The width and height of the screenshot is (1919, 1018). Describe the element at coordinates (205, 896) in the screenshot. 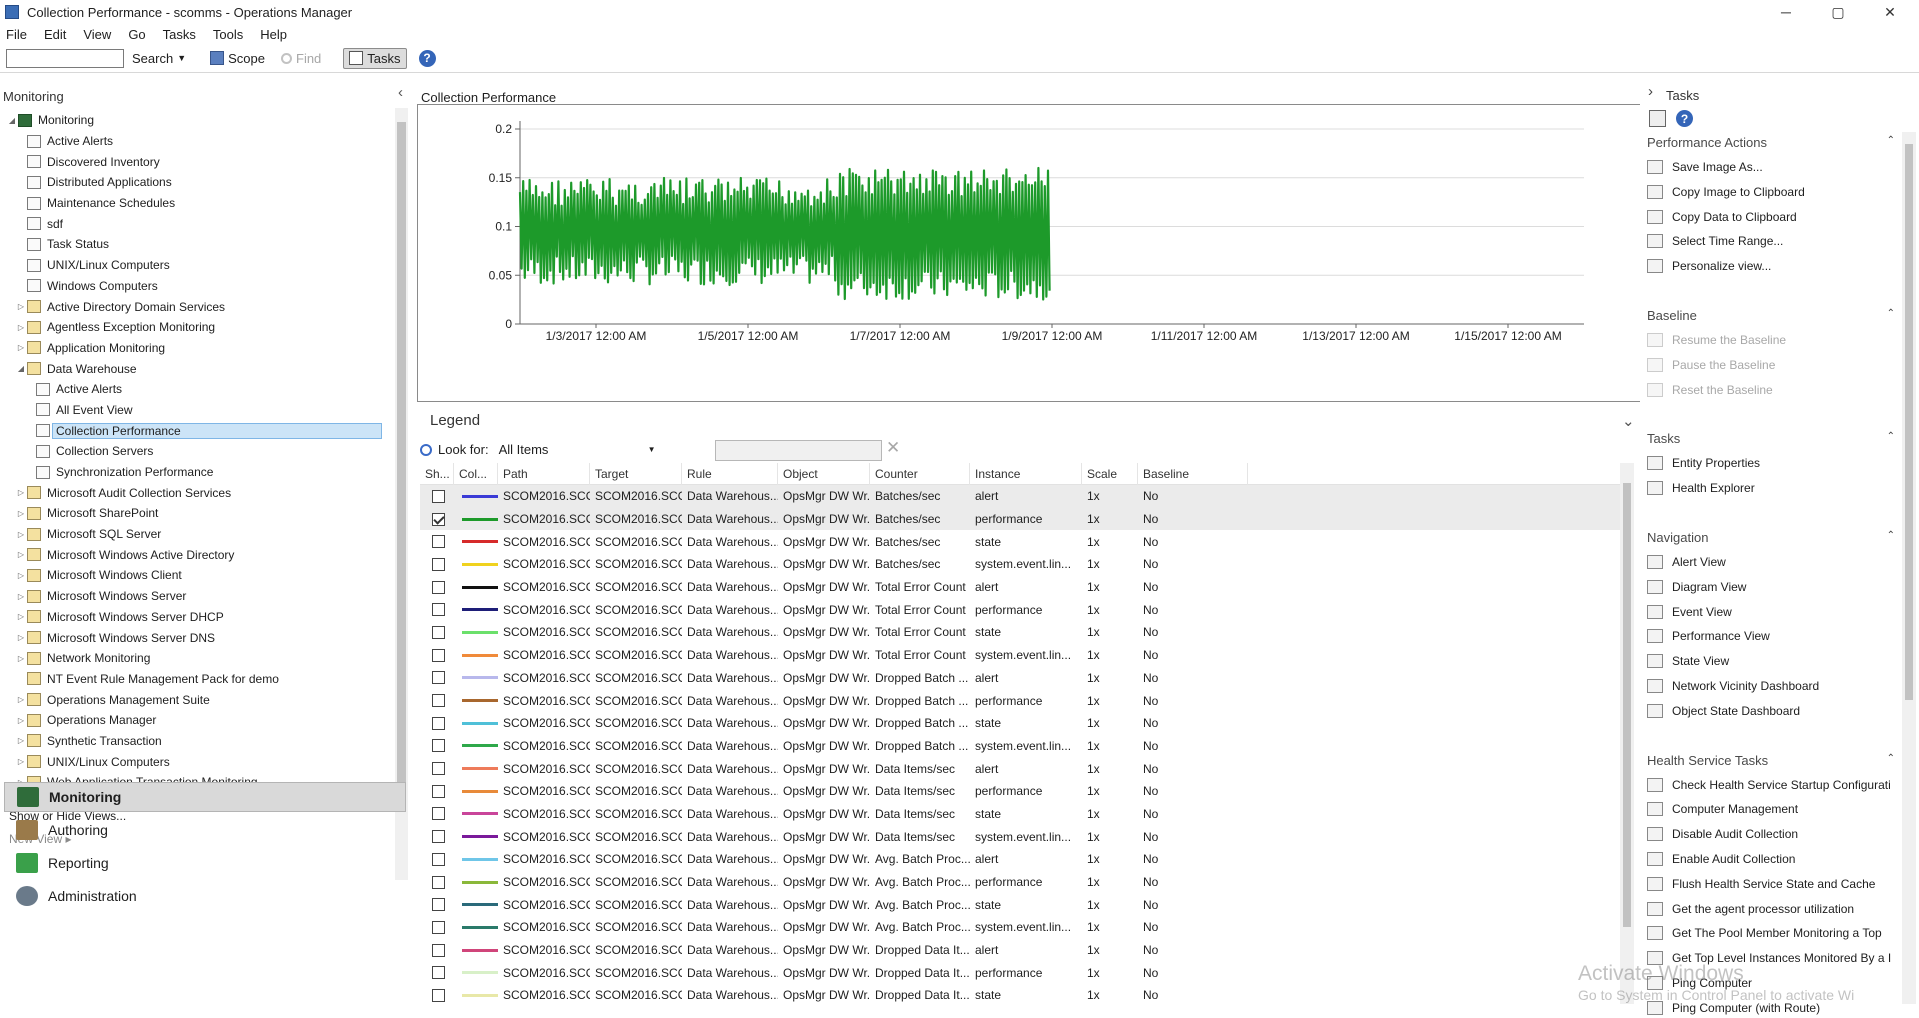

I see `wunderbar-administration: Administration` at that location.